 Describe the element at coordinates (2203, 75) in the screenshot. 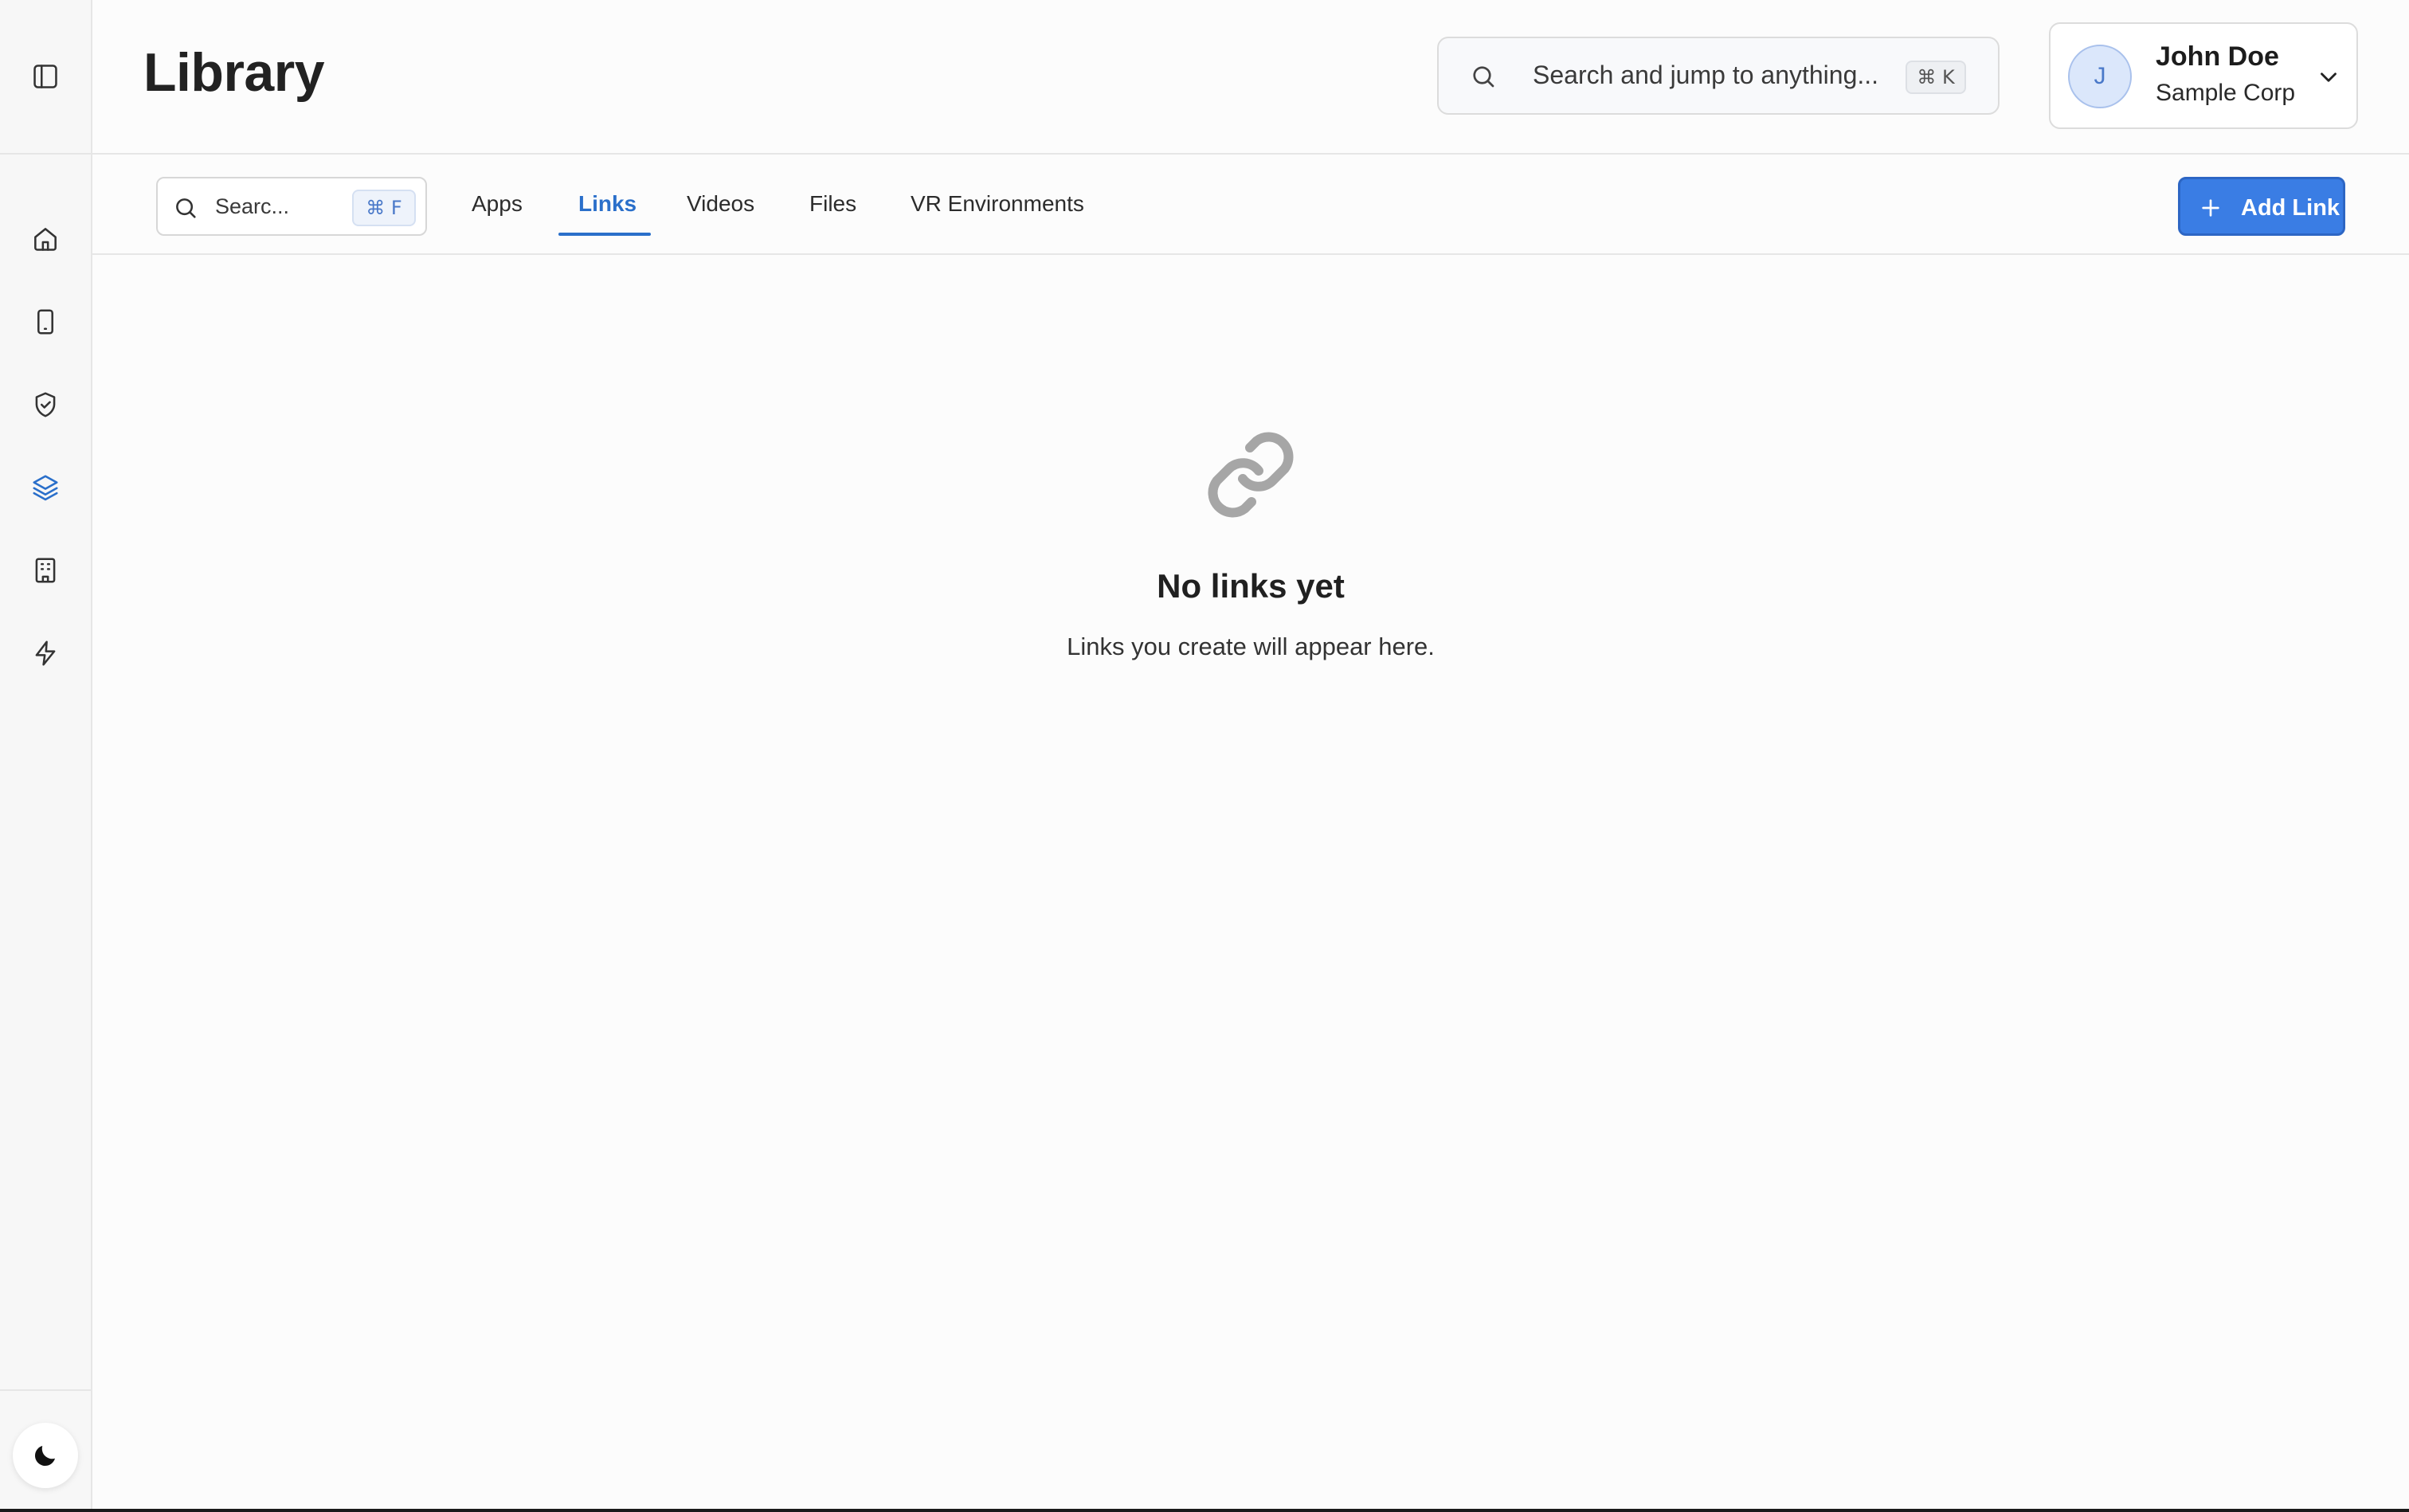

I see `user-menu: J John Doe Sample Corp` at that location.